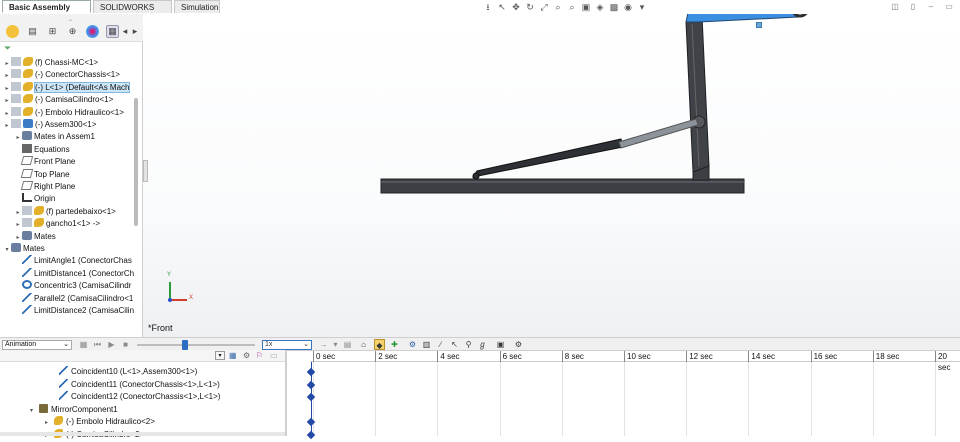  Describe the element at coordinates (58, 100) in the screenshot. I see `tree-item: ▸ (-) CamisaCilindro<1>` at that location.